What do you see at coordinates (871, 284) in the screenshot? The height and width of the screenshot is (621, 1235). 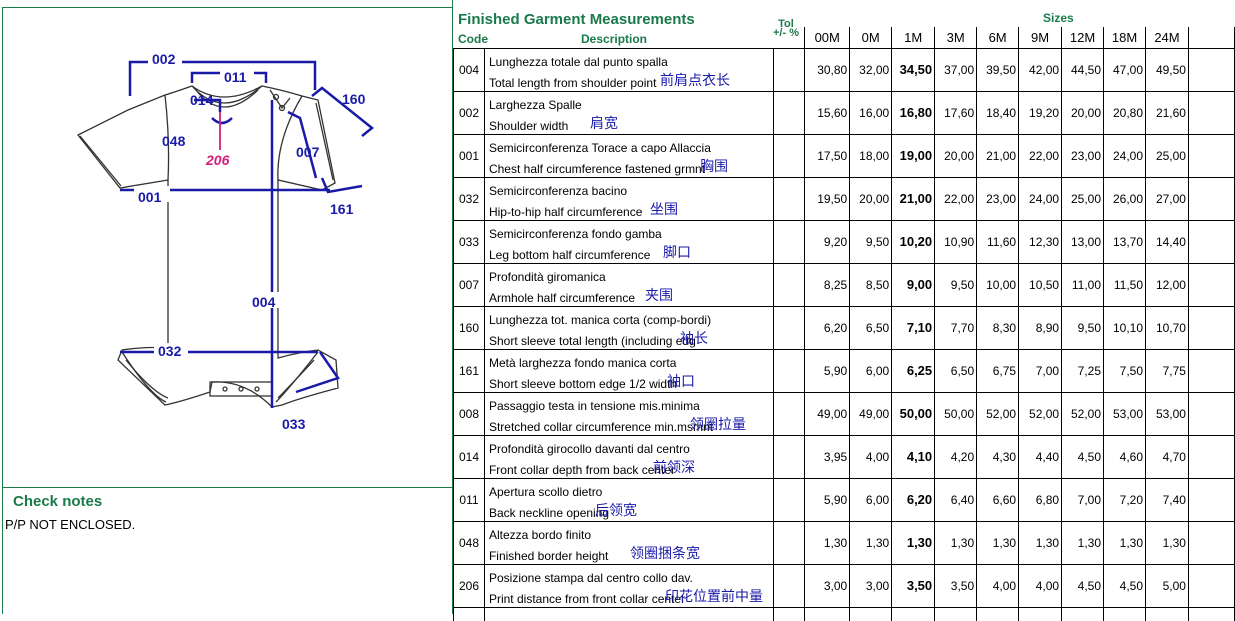 I see `size-value: 8,50` at bounding box center [871, 284].